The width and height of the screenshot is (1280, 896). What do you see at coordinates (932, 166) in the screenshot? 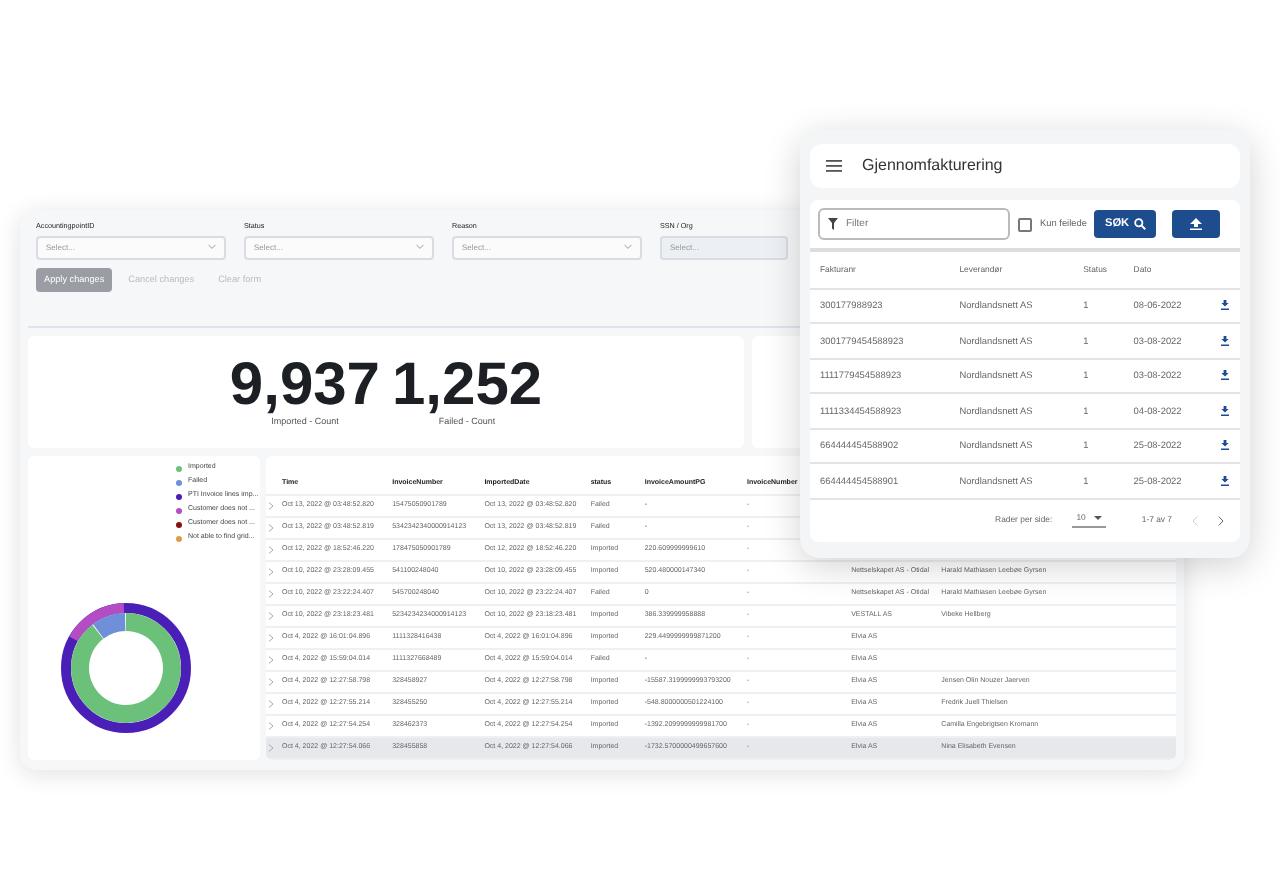
I see `window-title: Gjennomfakturering` at bounding box center [932, 166].